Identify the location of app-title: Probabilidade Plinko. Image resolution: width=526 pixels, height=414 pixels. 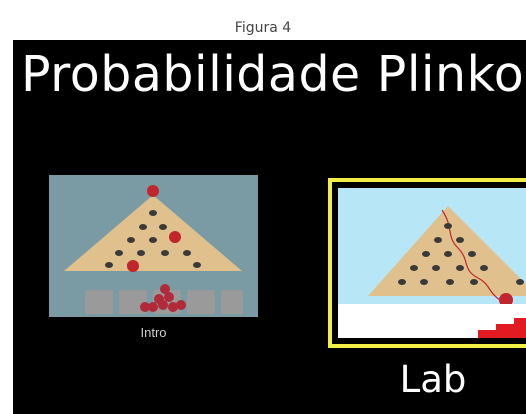
(273, 74).